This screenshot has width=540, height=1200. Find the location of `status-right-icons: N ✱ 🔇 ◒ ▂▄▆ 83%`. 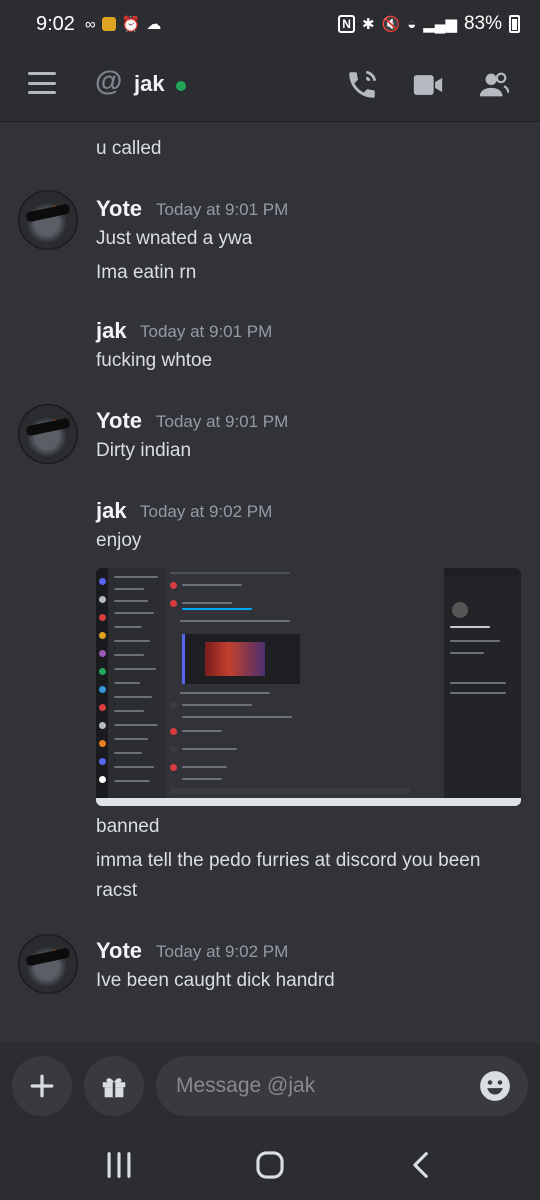

status-right-icons: N ✱ 🔇 ◒ ▂▄▆ 83% is located at coordinates (429, 24).